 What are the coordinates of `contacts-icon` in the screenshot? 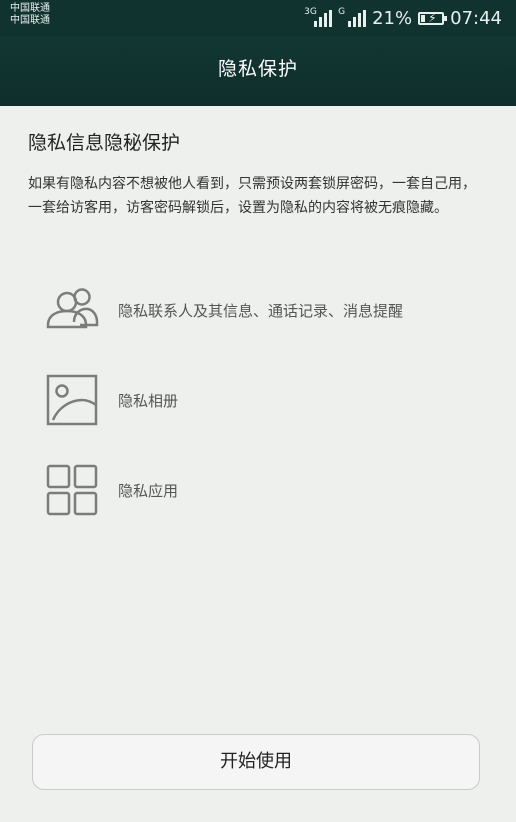 It's located at (72, 308).